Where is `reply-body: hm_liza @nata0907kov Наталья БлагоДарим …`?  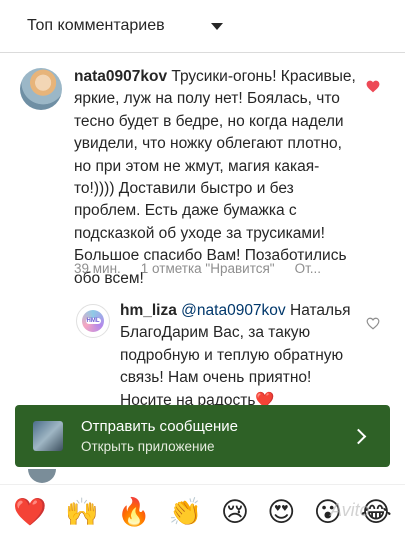 reply-body: hm_liza @nata0907kov Наталья БлагоДарим … is located at coordinates (240, 356).